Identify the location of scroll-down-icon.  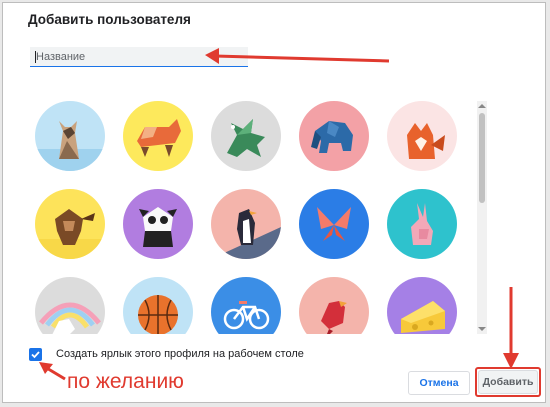
(482, 329).